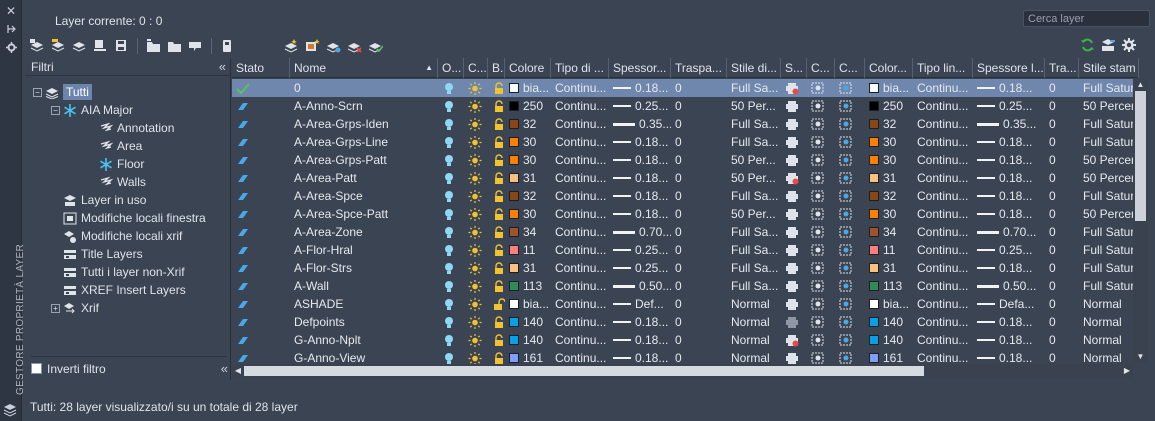 This screenshot has width=1155, height=421. Describe the element at coordinates (364, 340) in the screenshot. I see `layer-name: G-Anno-Nplt` at that location.